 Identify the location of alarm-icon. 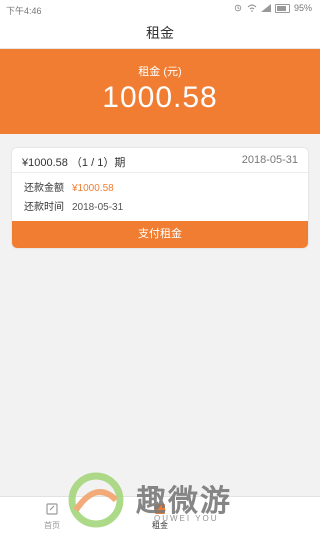
(238, 8).